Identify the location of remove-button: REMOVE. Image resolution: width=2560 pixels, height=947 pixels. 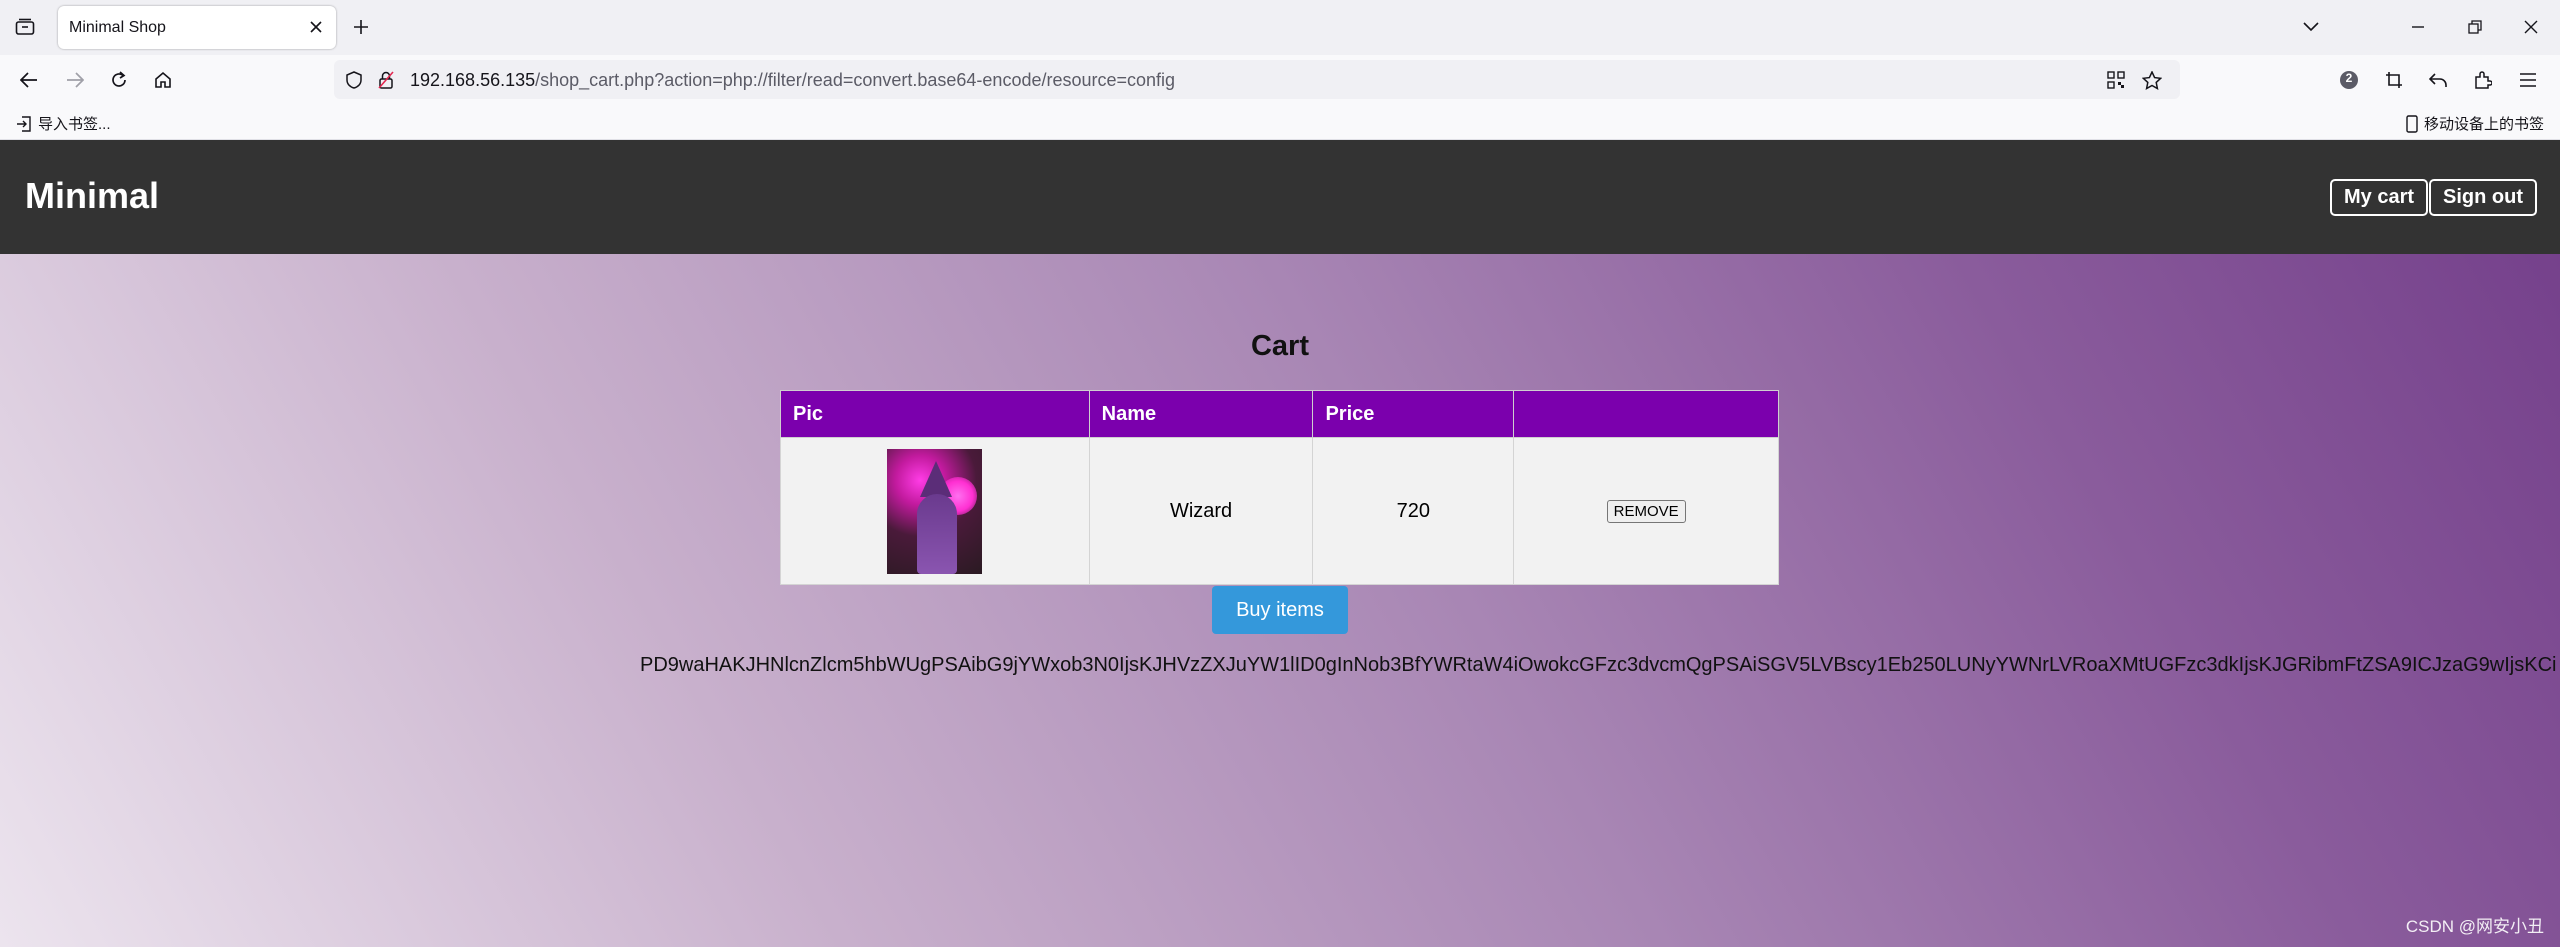
(1646, 511).